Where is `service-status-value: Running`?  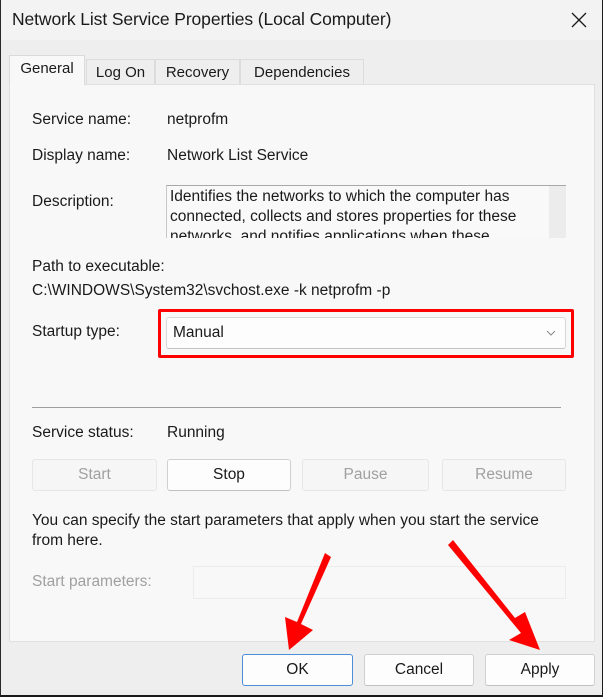
service-status-value: Running is located at coordinates (196, 432).